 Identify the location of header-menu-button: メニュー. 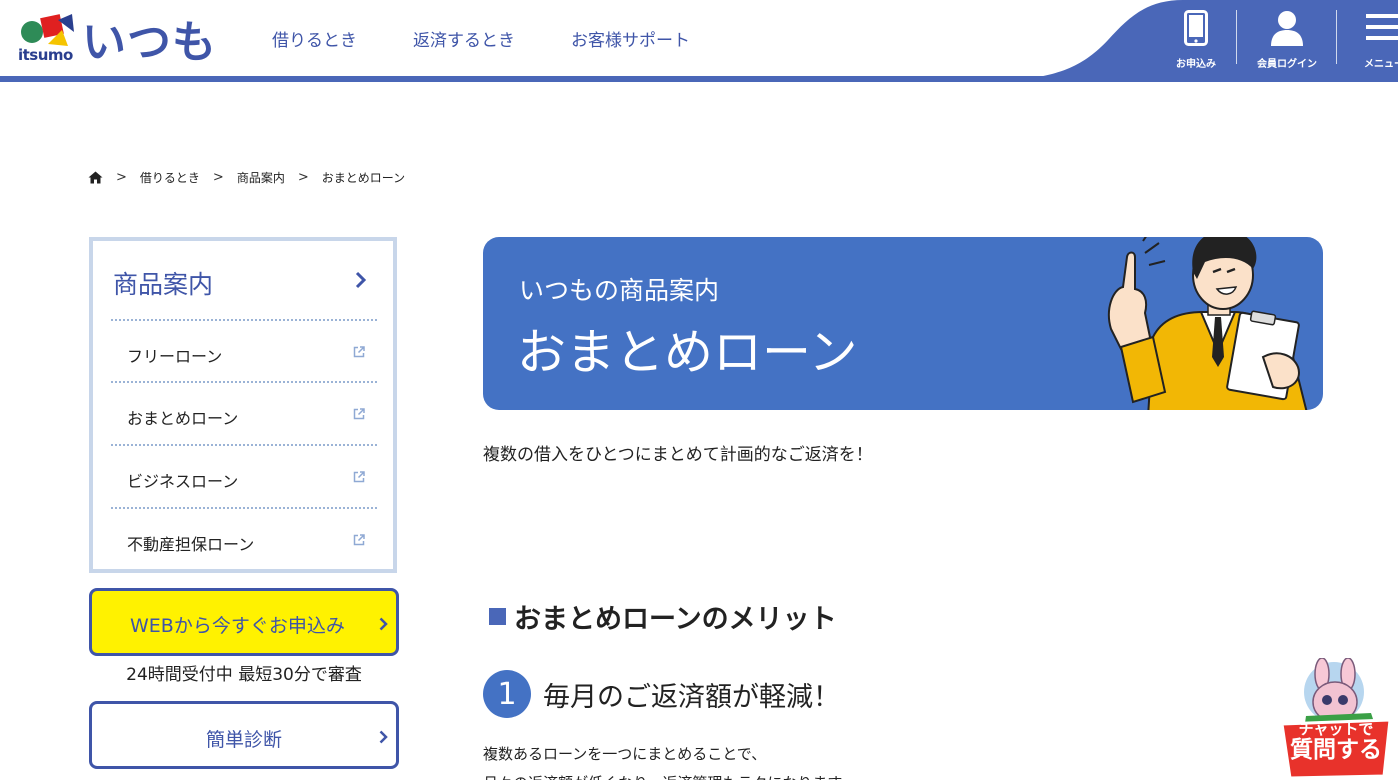
(1371, 39).